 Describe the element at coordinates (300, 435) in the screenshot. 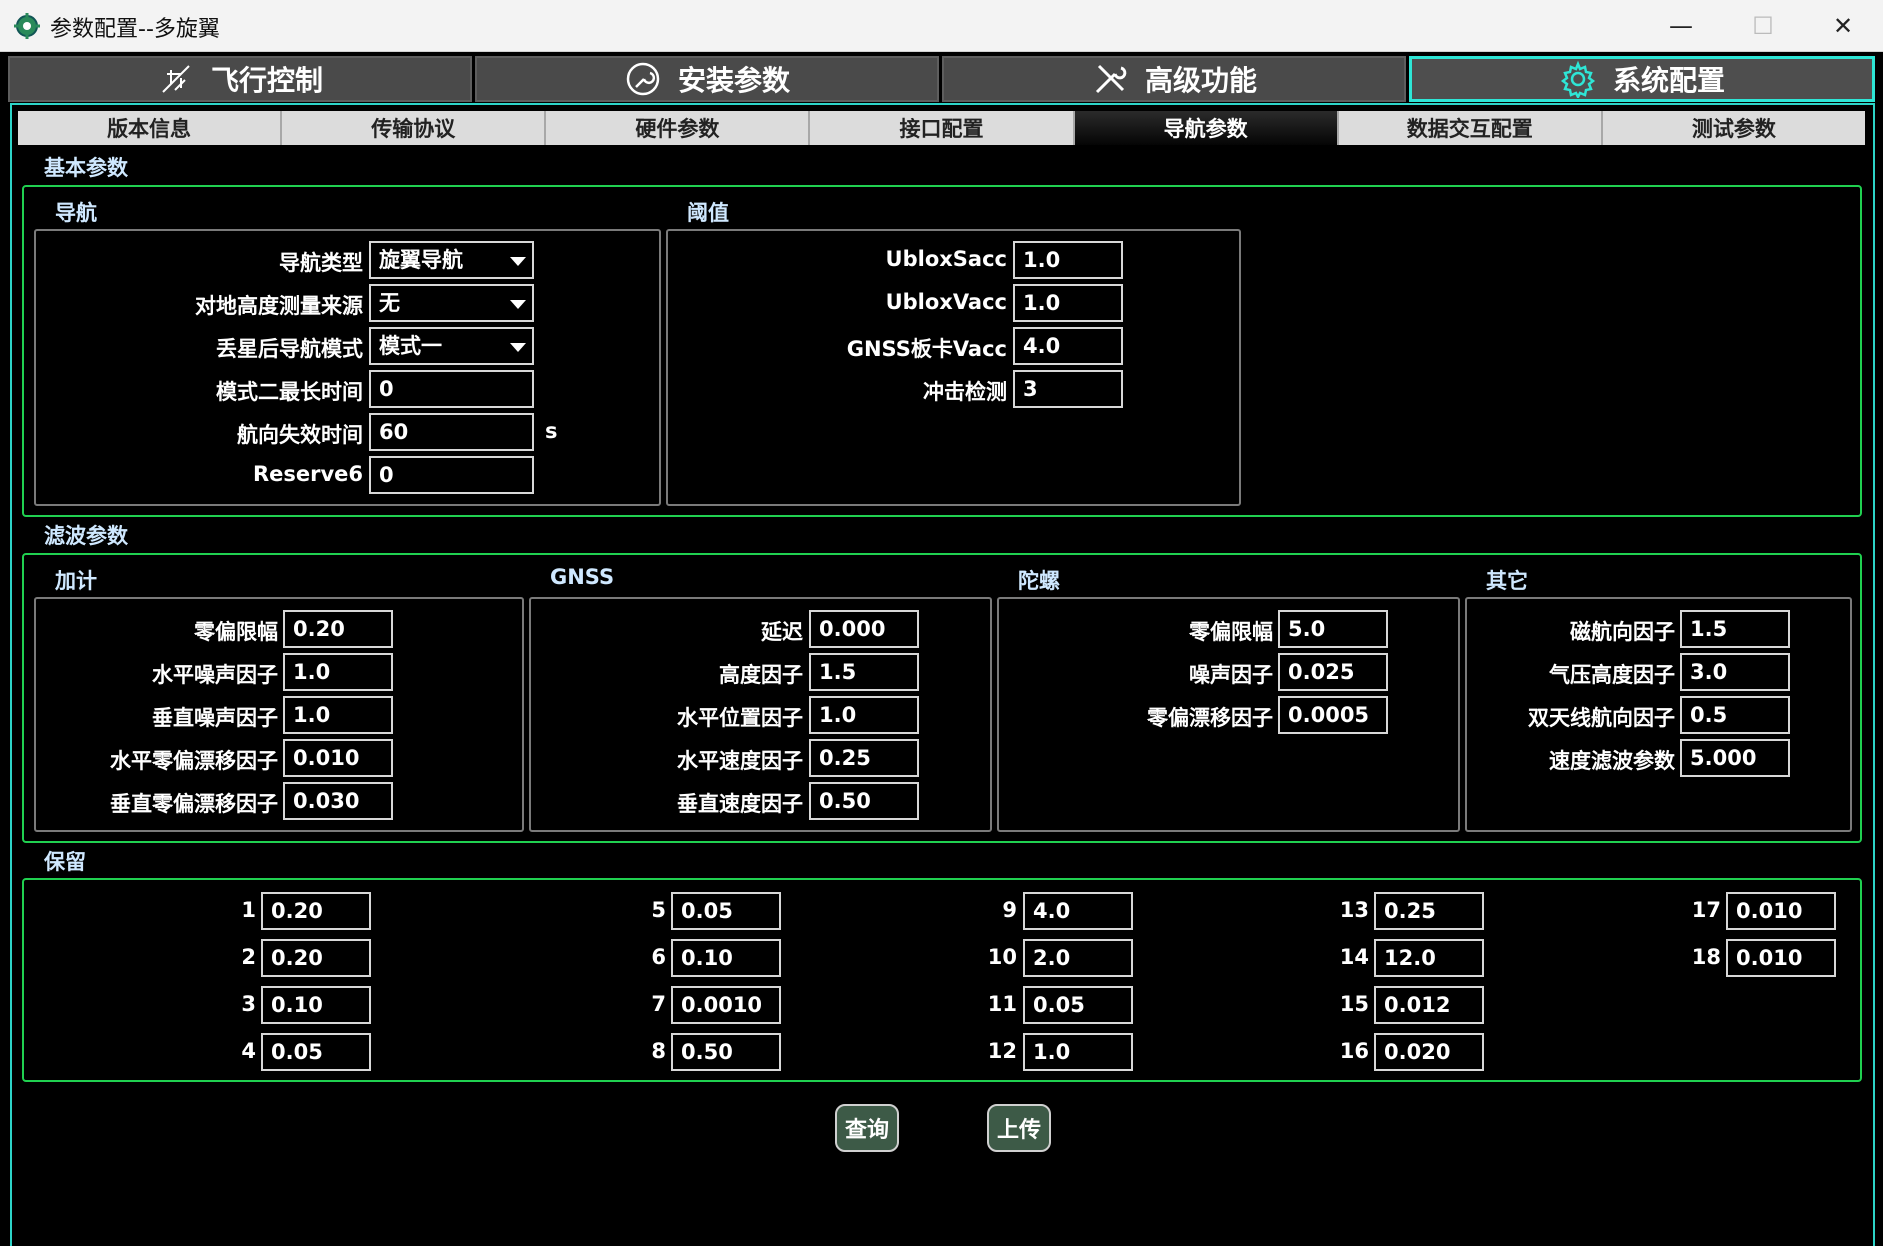

I see `heading-invalid-time-label: 航向失效时间` at that location.